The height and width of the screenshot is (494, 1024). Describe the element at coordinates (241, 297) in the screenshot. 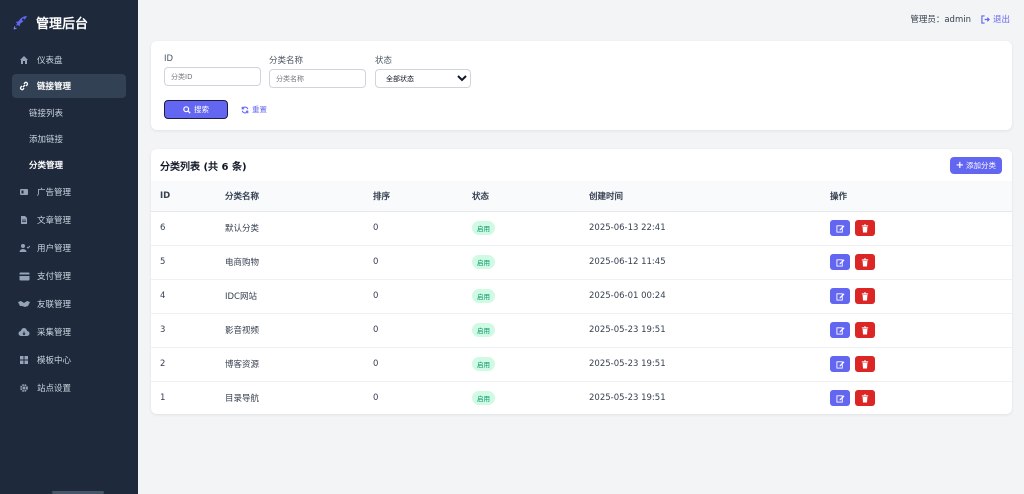

I see `name-value: IDC网站` at that location.